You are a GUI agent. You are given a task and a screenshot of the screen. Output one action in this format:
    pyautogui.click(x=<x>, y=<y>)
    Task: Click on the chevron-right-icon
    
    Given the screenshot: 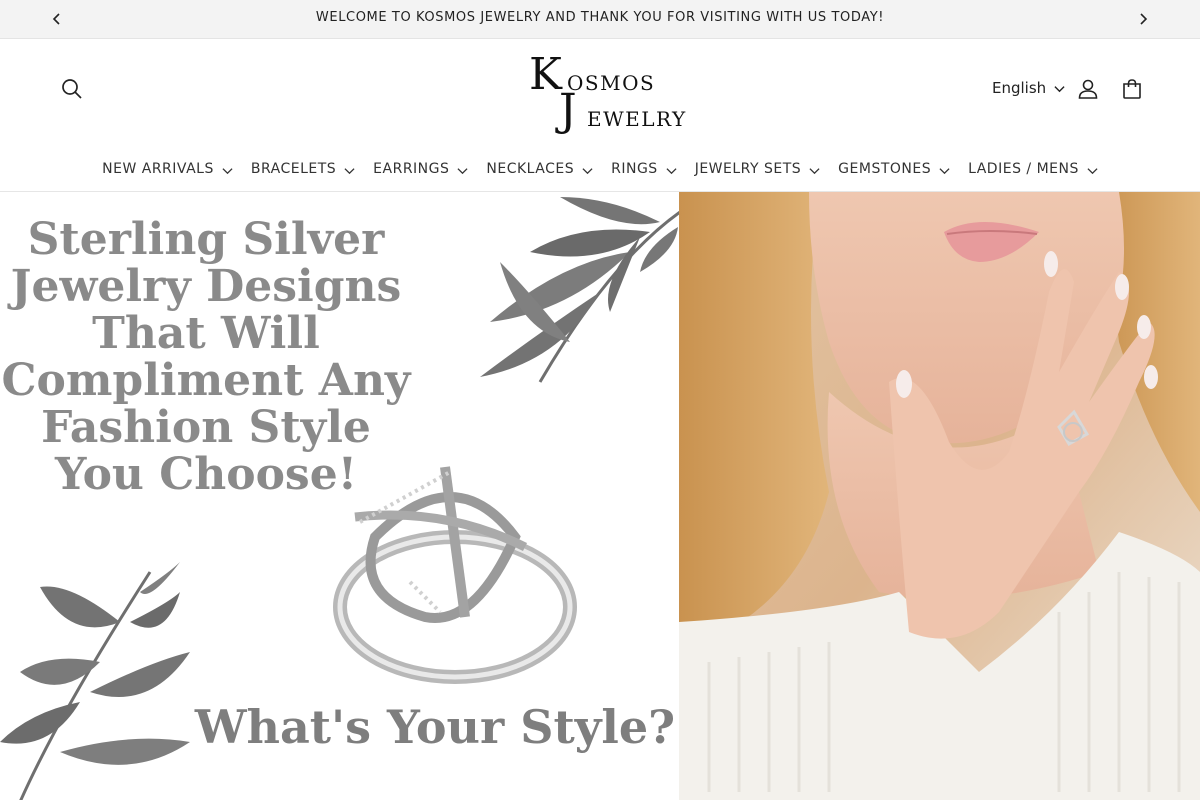 What is the action you would take?
    pyautogui.click(x=1144, y=19)
    